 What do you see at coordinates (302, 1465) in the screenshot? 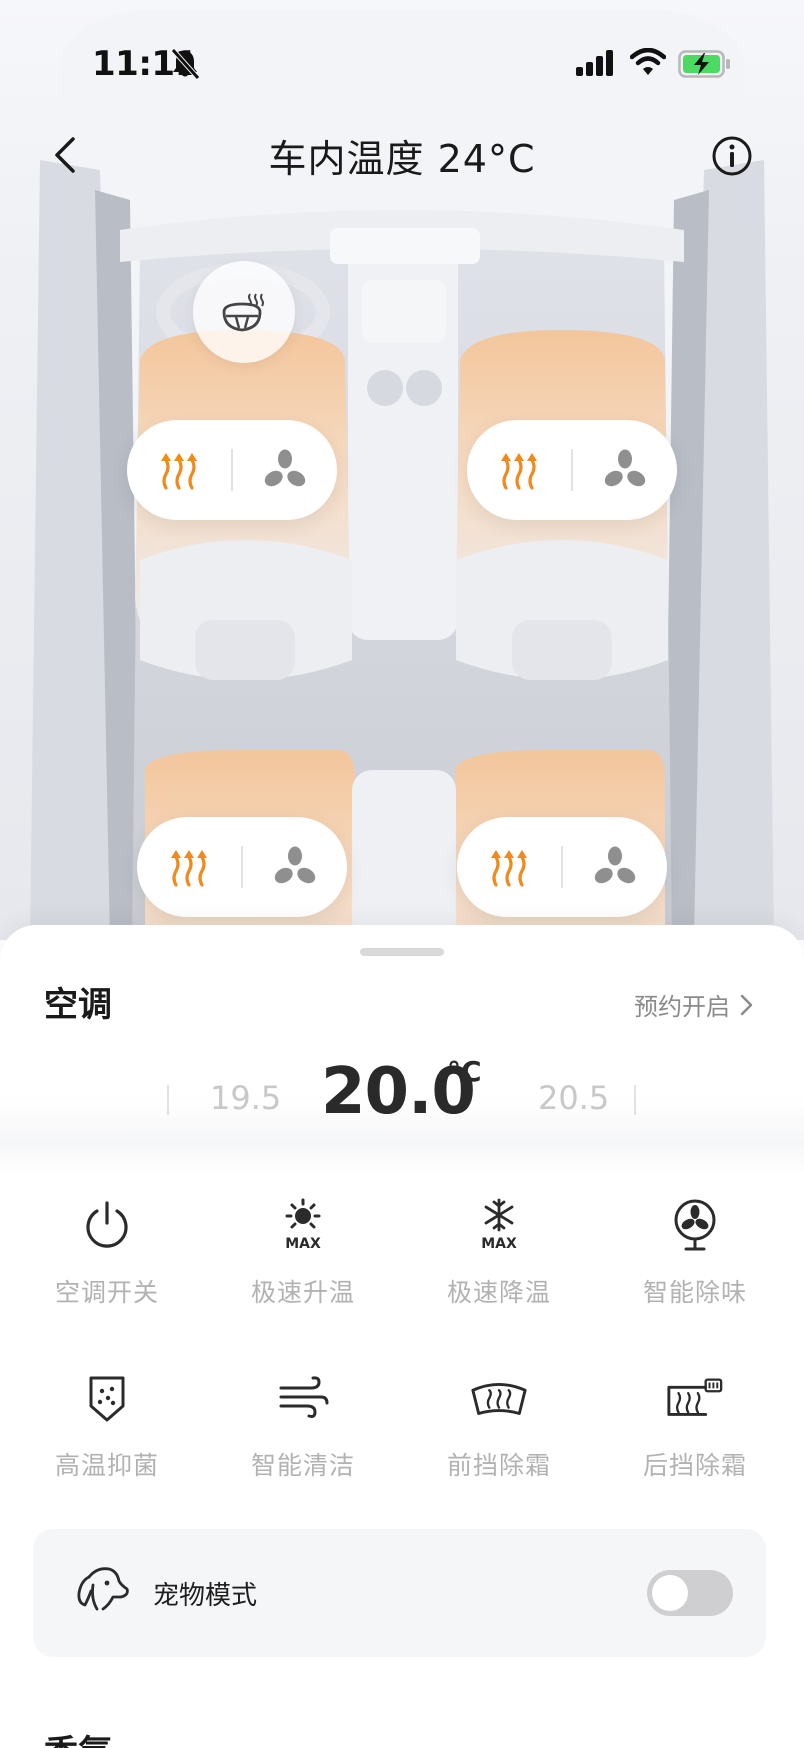
I see `func-label: 智能清洁` at bounding box center [302, 1465].